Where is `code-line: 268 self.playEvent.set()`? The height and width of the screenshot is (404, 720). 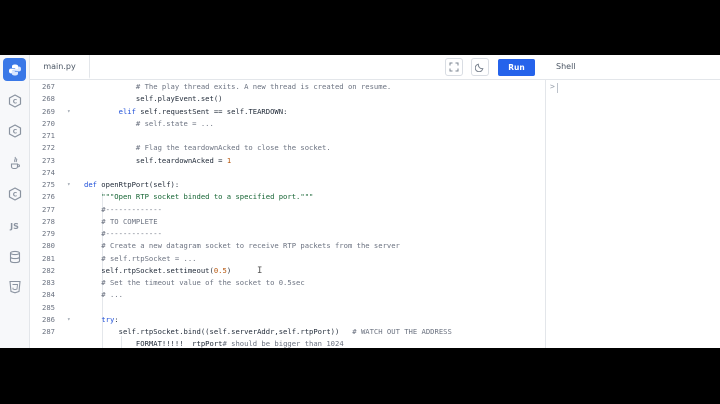
code-line: 268 self.playEvent.set() is located at coordinates (287, 99).